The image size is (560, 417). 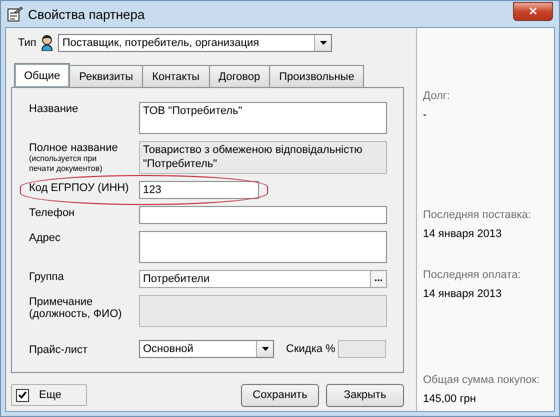 What do you see at coordinates (47, 277) in the screenshot?
I see `field-label: Группа` at bounding box center [47, 277].